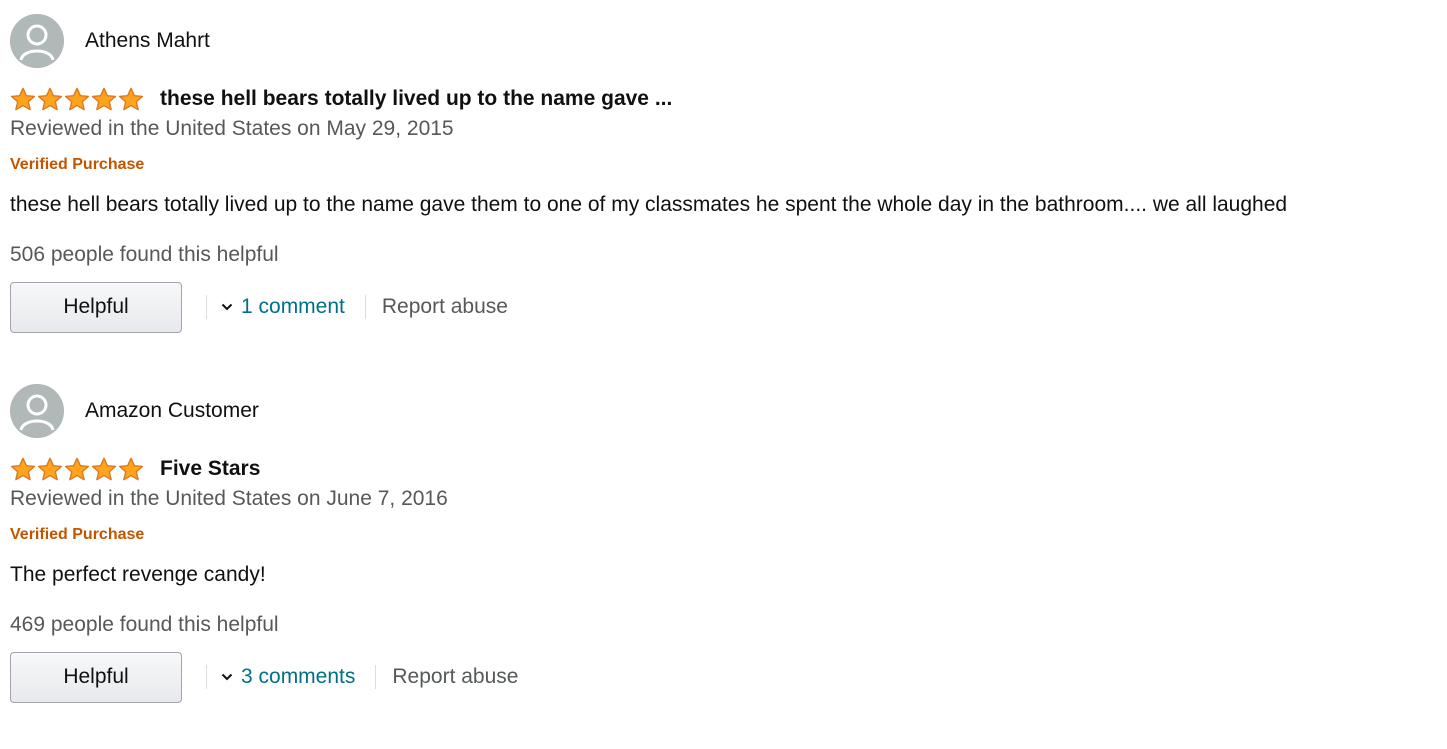 The width and height of the screenshot is (1447, 749). I want to click on review-body: The perfect revenge candy!, so click(138, 574).